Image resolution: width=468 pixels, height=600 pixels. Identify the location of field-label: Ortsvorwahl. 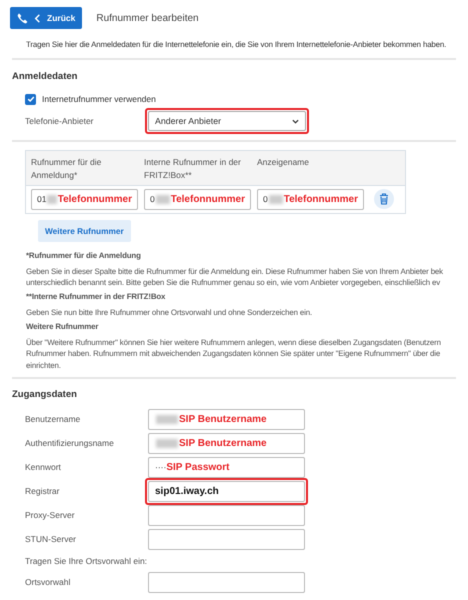
(48, 583).